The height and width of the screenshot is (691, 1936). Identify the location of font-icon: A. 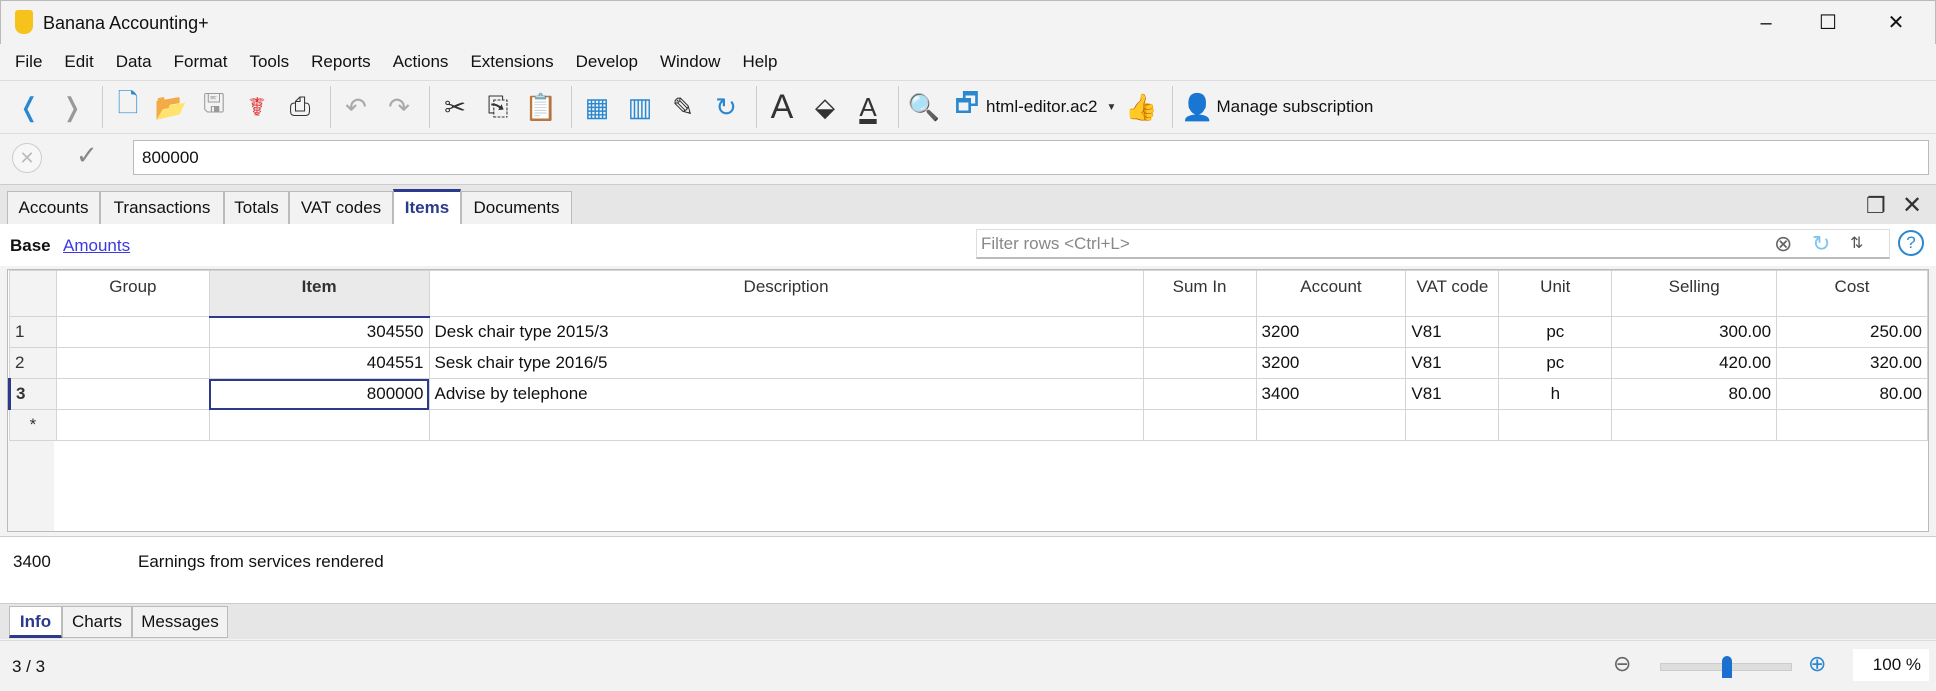
(782, 107).